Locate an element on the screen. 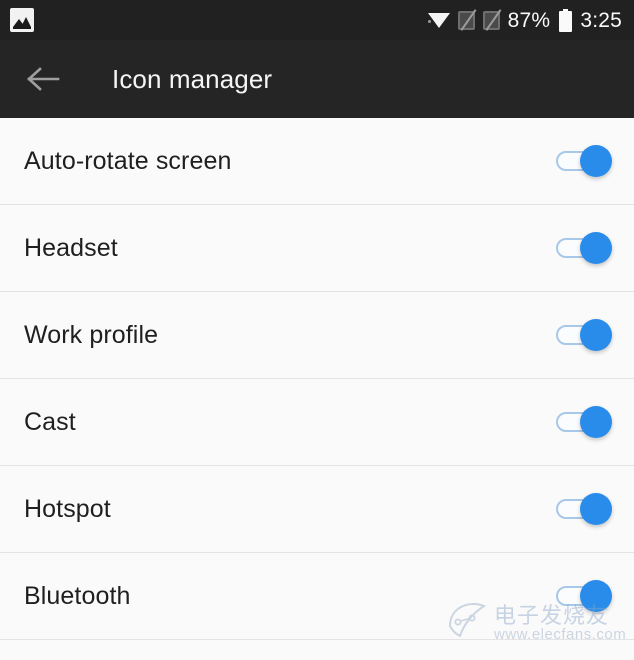 This screenshot has width=634, height=660. wifi-icon is located at coordinates (438, 20).